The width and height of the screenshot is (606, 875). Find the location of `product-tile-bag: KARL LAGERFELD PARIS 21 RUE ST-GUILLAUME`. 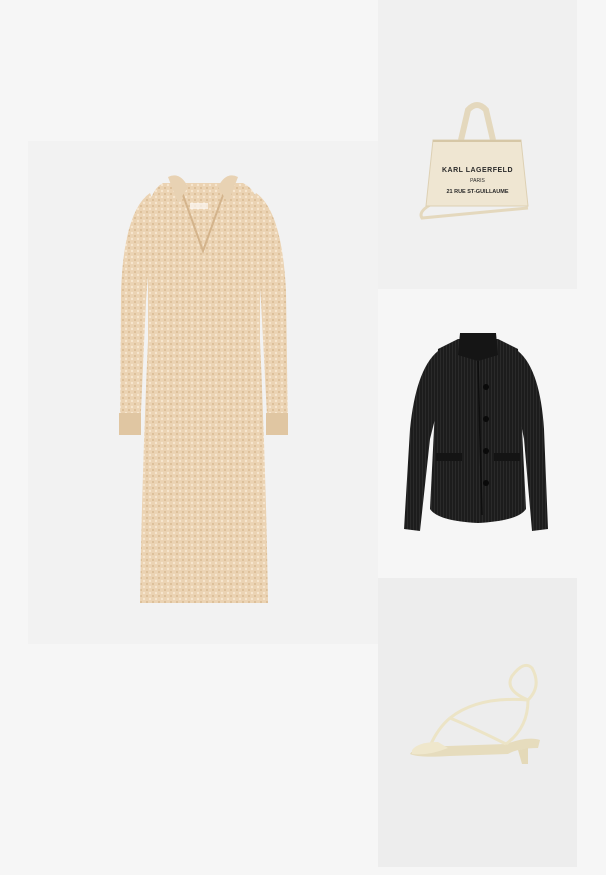

product-tile-bag: KARL LAGERFELD PARIS 21 RUE ST-GUILLAUME is located at coordinates (477, 144).